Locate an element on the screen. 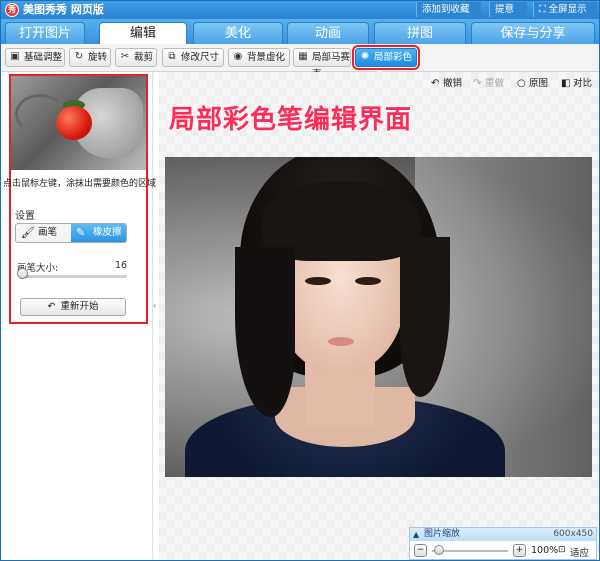  collapse-arrow-icon: ▲ is located at coordinates (416, 534).